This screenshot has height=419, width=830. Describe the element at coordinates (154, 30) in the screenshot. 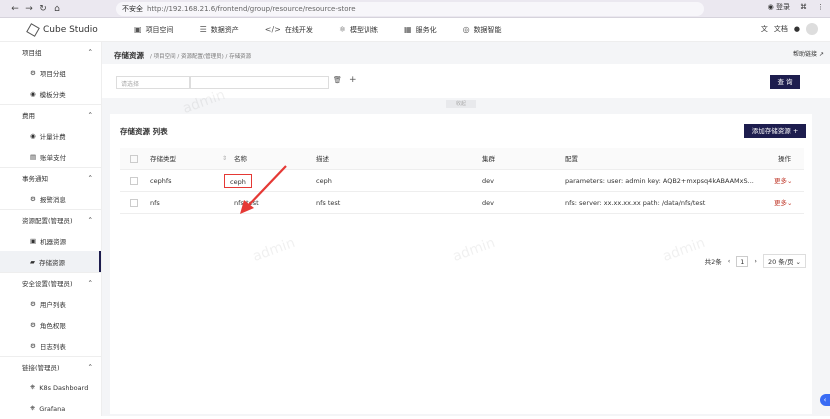

I see `nav-item-project: ▣ 项目空间` at that location.